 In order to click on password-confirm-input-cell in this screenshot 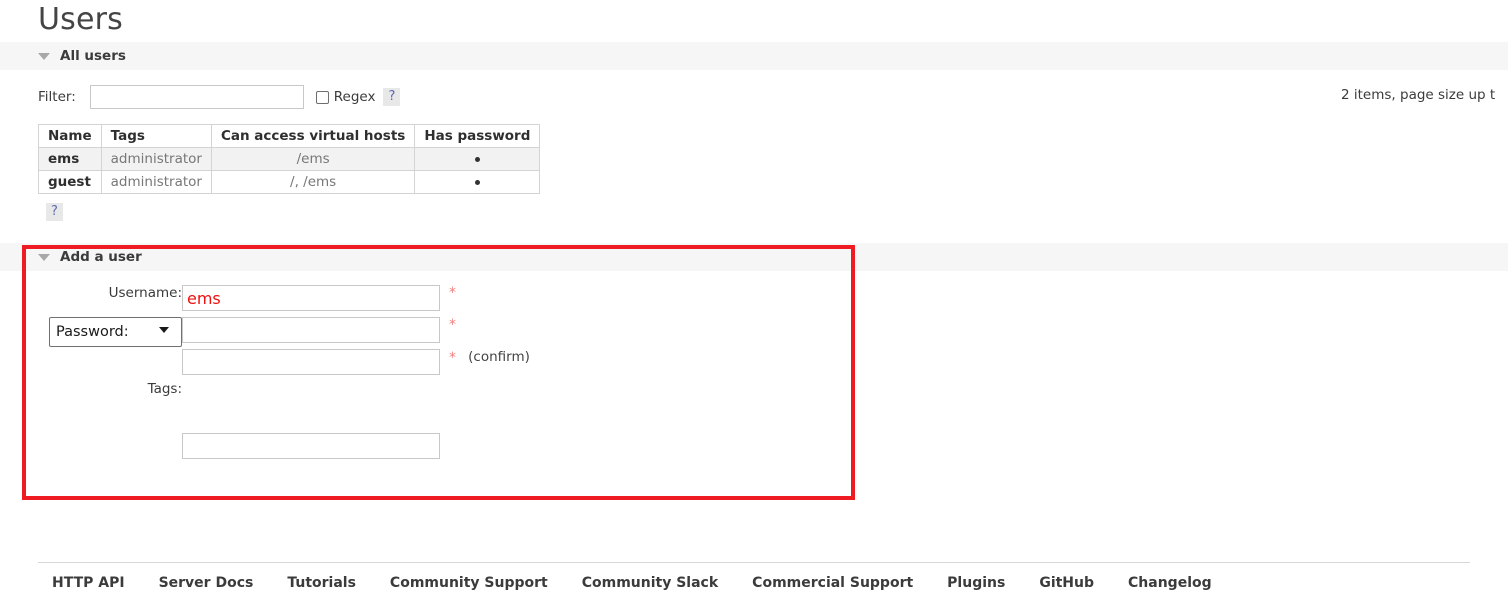, I will do `click(311, 365)`.